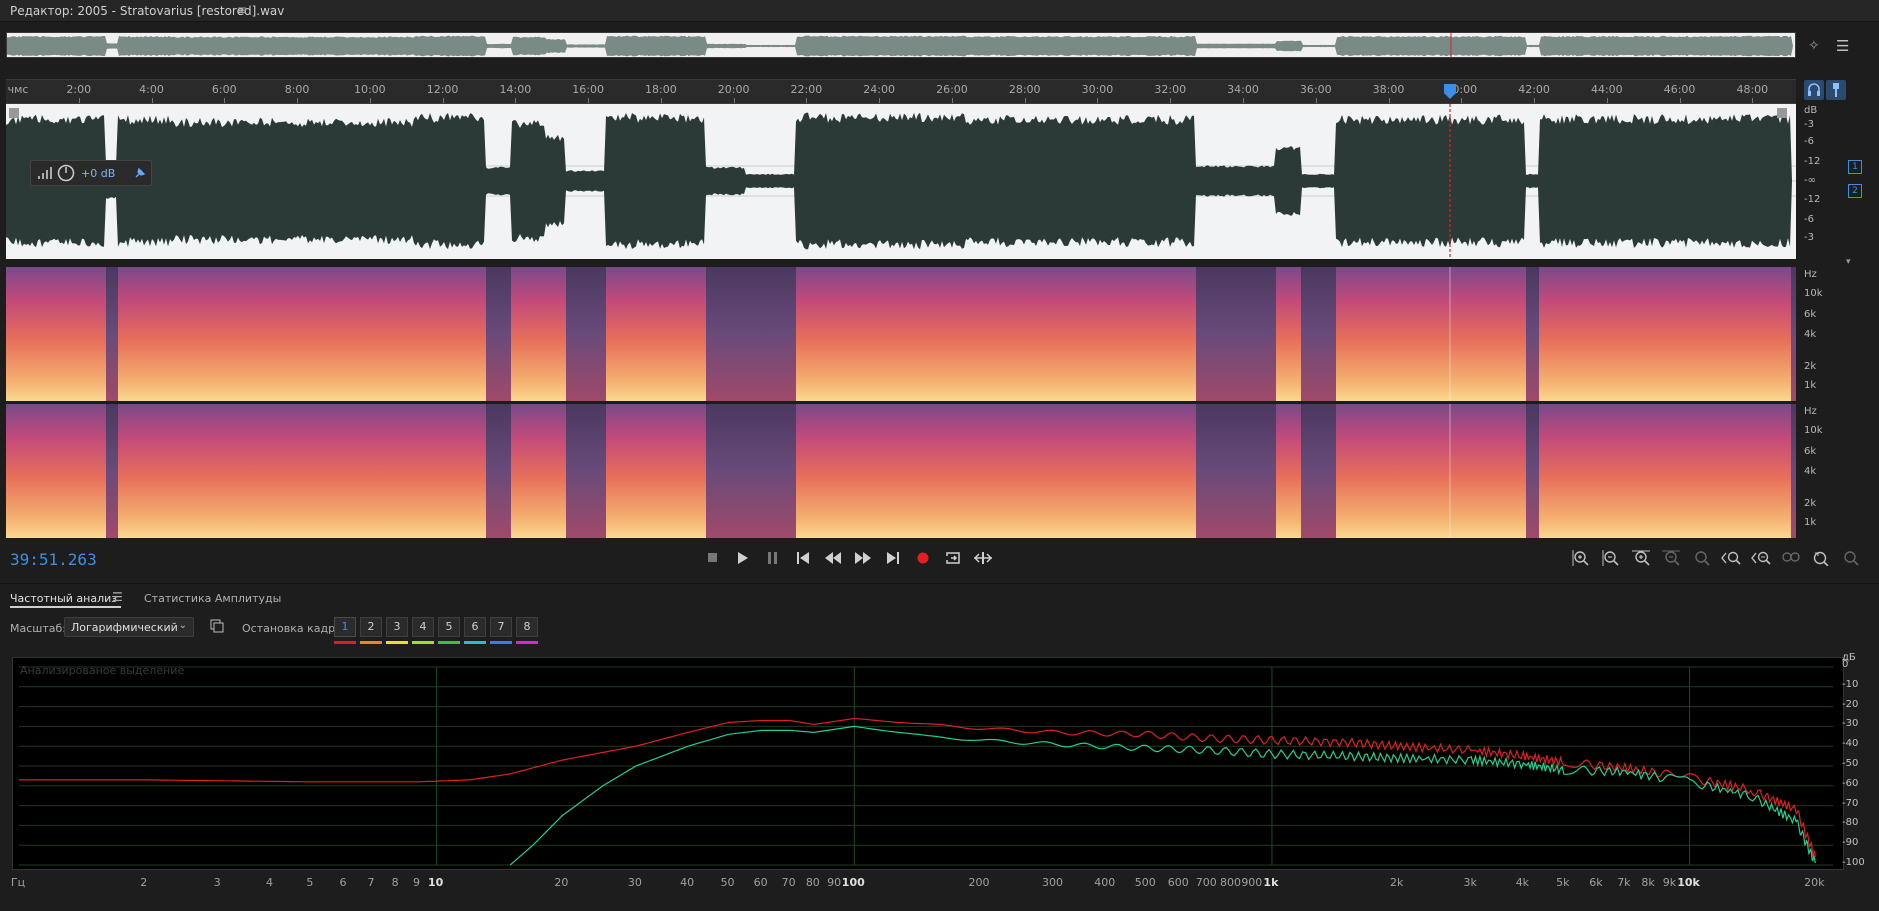 Image resolution: width=1879 pixels, height=911 pixels. I want to click on hud-gain-value: +0 dB, so click(98, 173).